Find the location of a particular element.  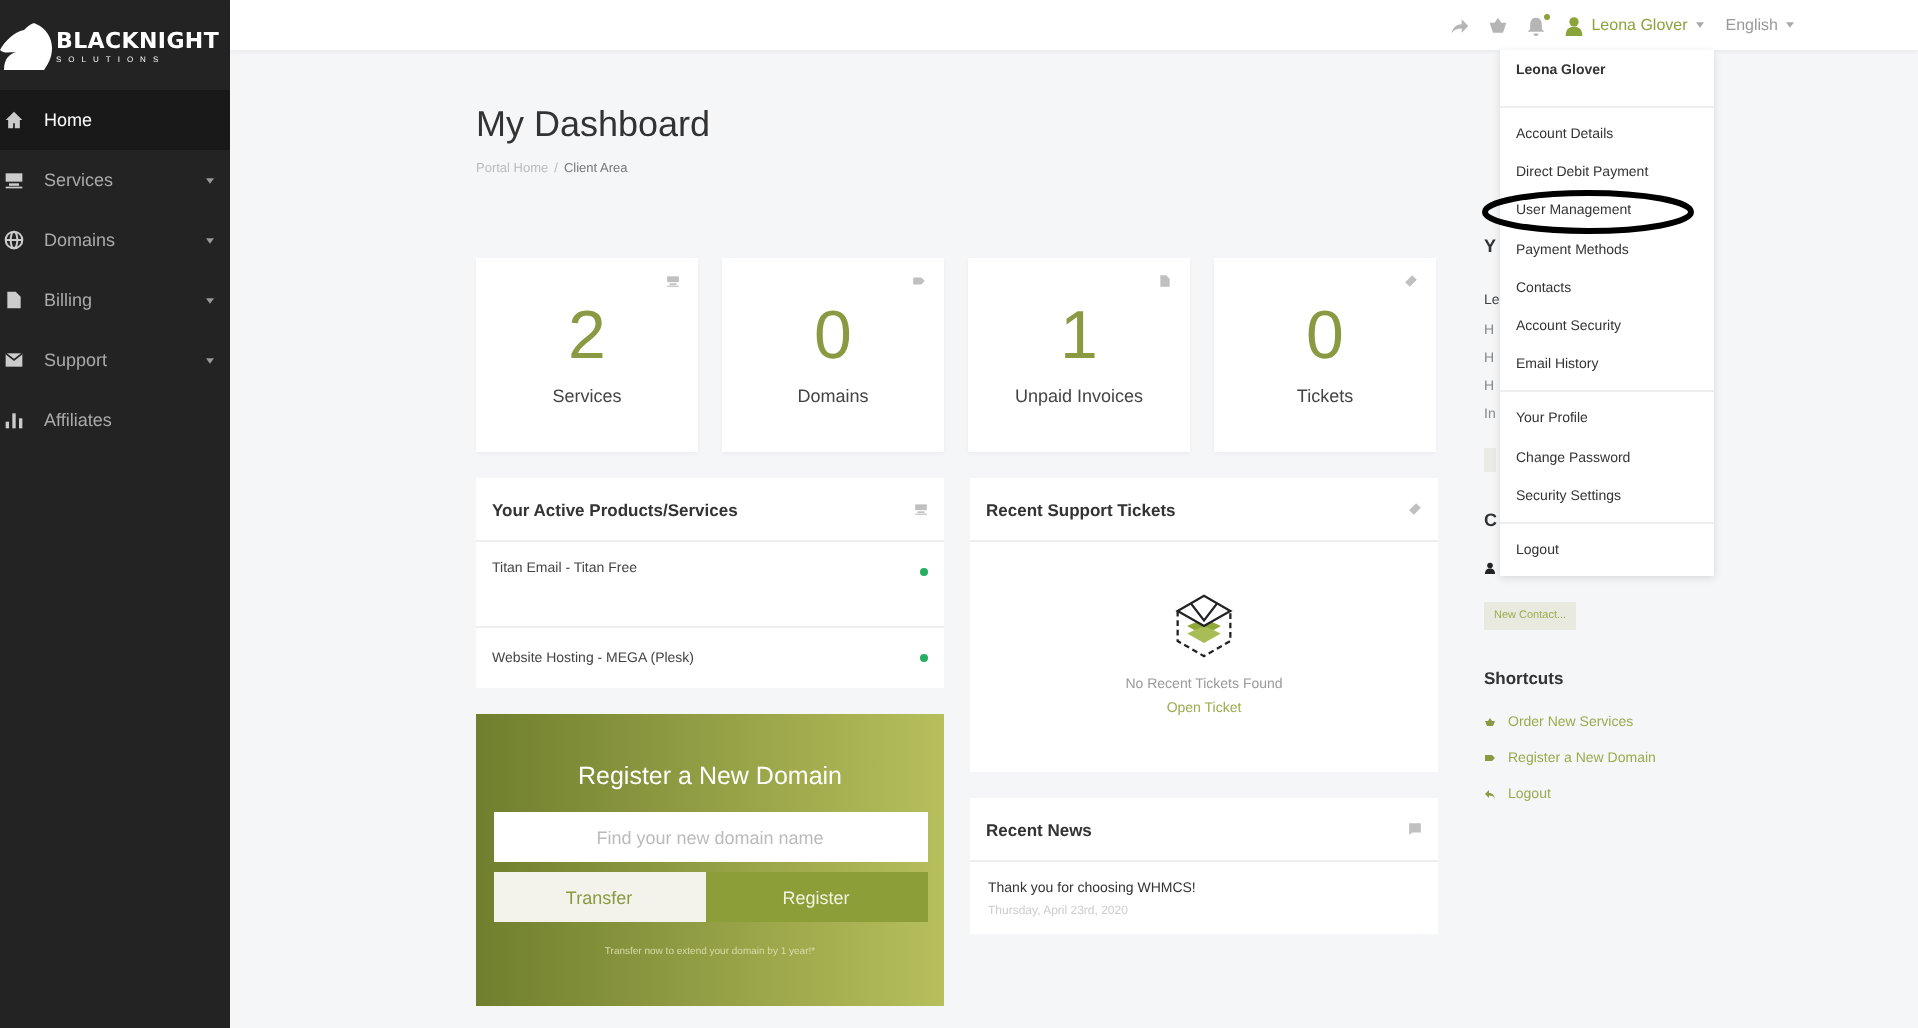

stat-value: 1 is located at coordinates (1079, 336).